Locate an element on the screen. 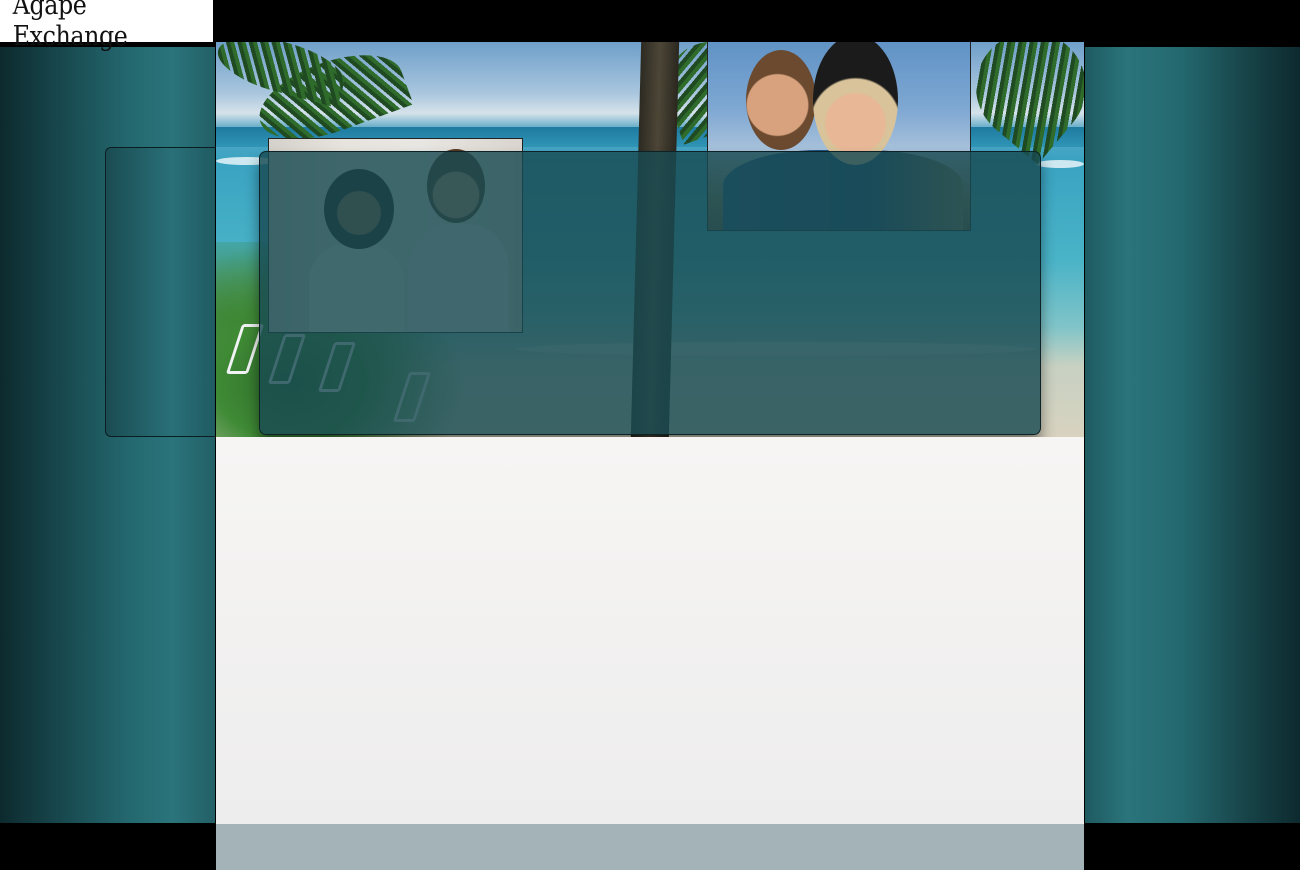 The image size is (1300, 870). site-logo: Agape Exchange is located at coordinates (106, 26).